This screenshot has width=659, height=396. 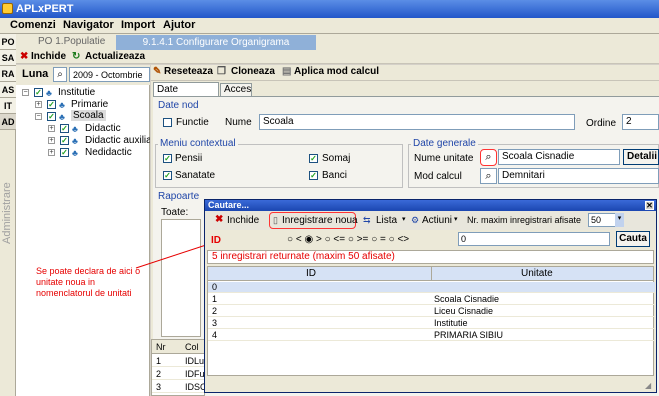 I want to click on node-institutie-icon: ♣, so click(x=49, y=93).